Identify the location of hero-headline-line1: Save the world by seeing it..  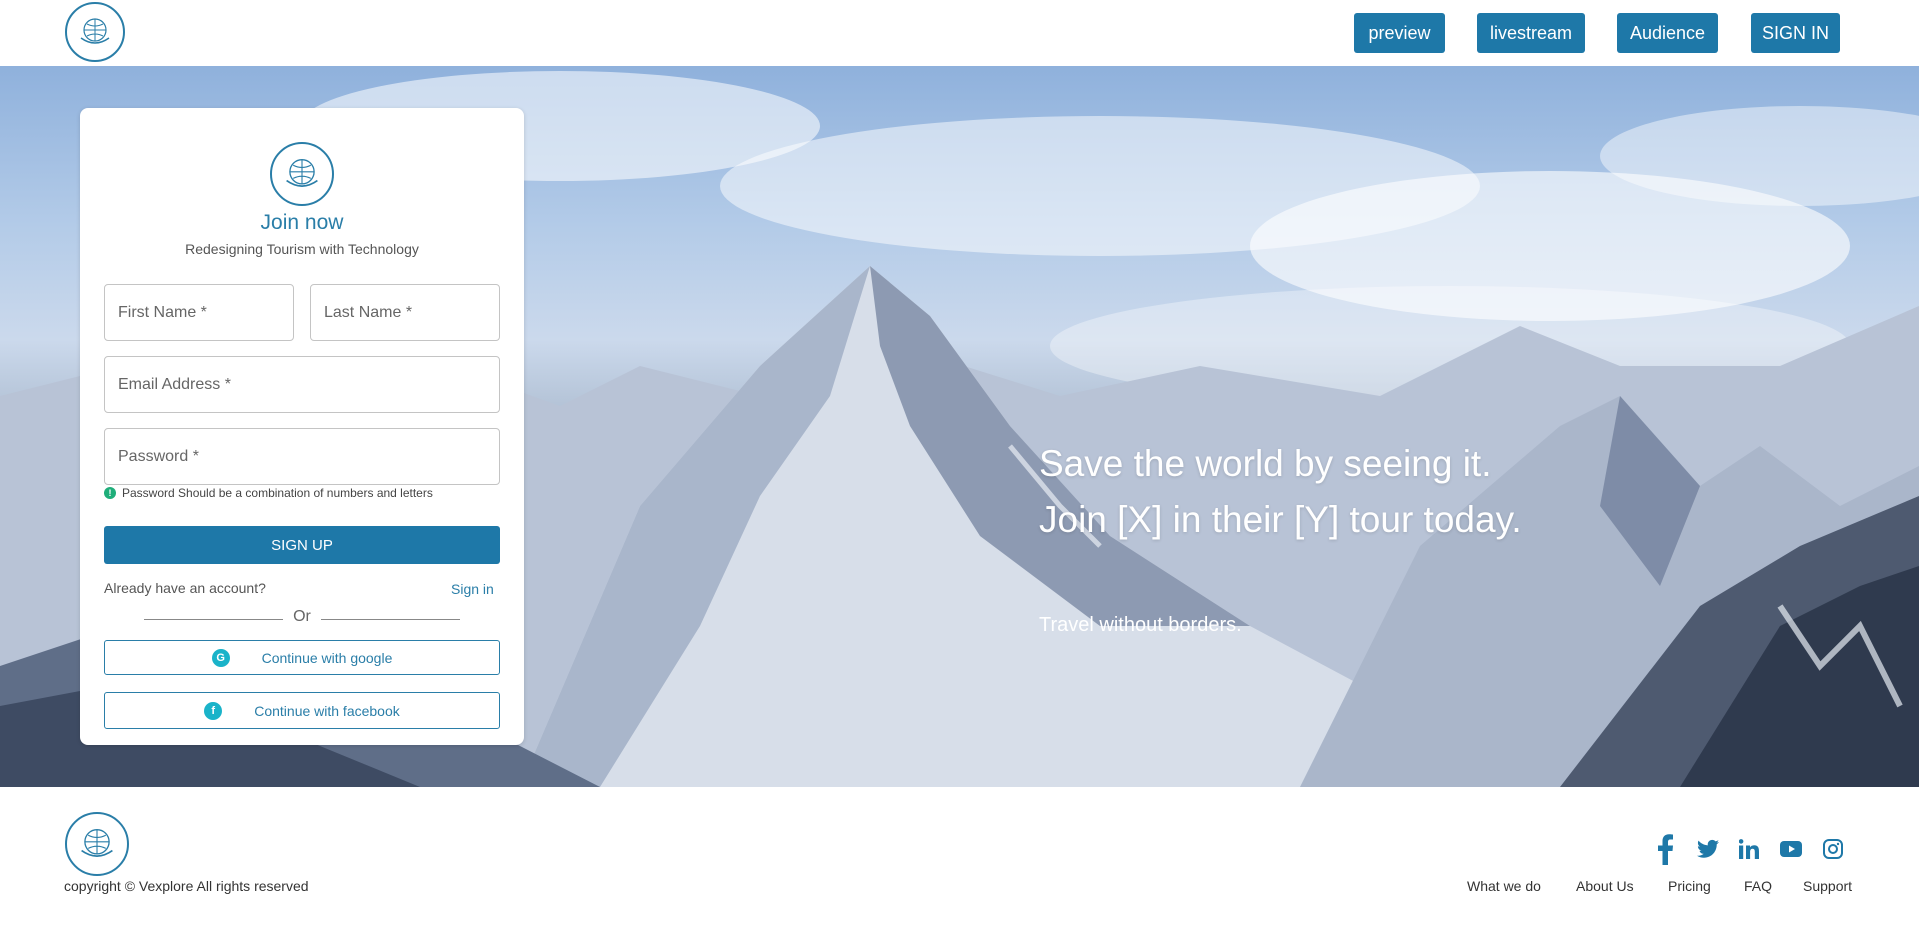
(1265, 463).